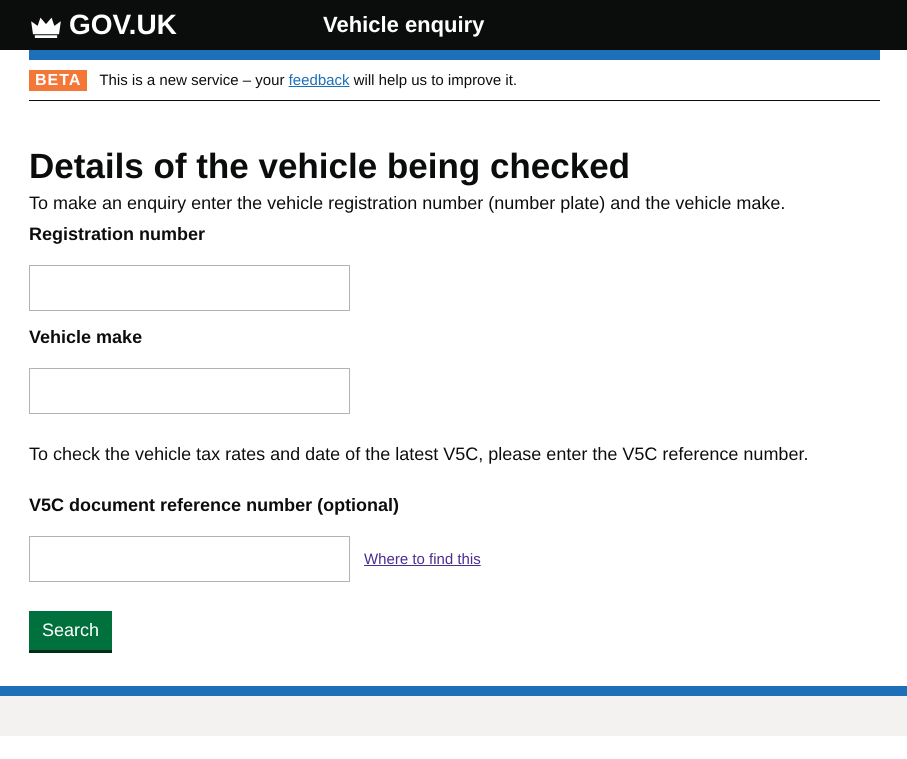  Describe the element at coordinates (319, 80) in the screenshot. I see `feedback-link: feedback` at that location.